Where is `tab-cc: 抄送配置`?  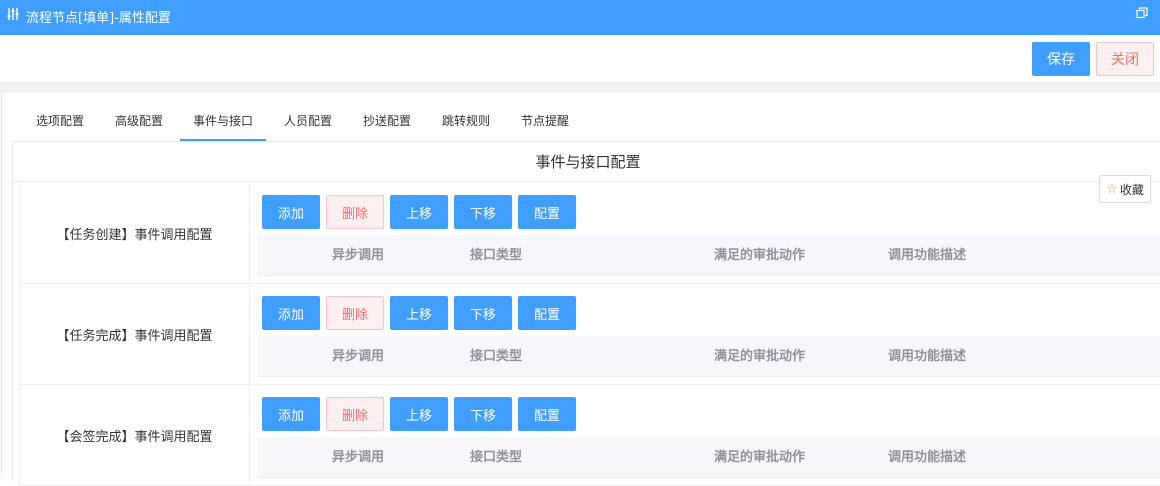 tab-cc: 抄送配置 is located at coordinates (387, 124).